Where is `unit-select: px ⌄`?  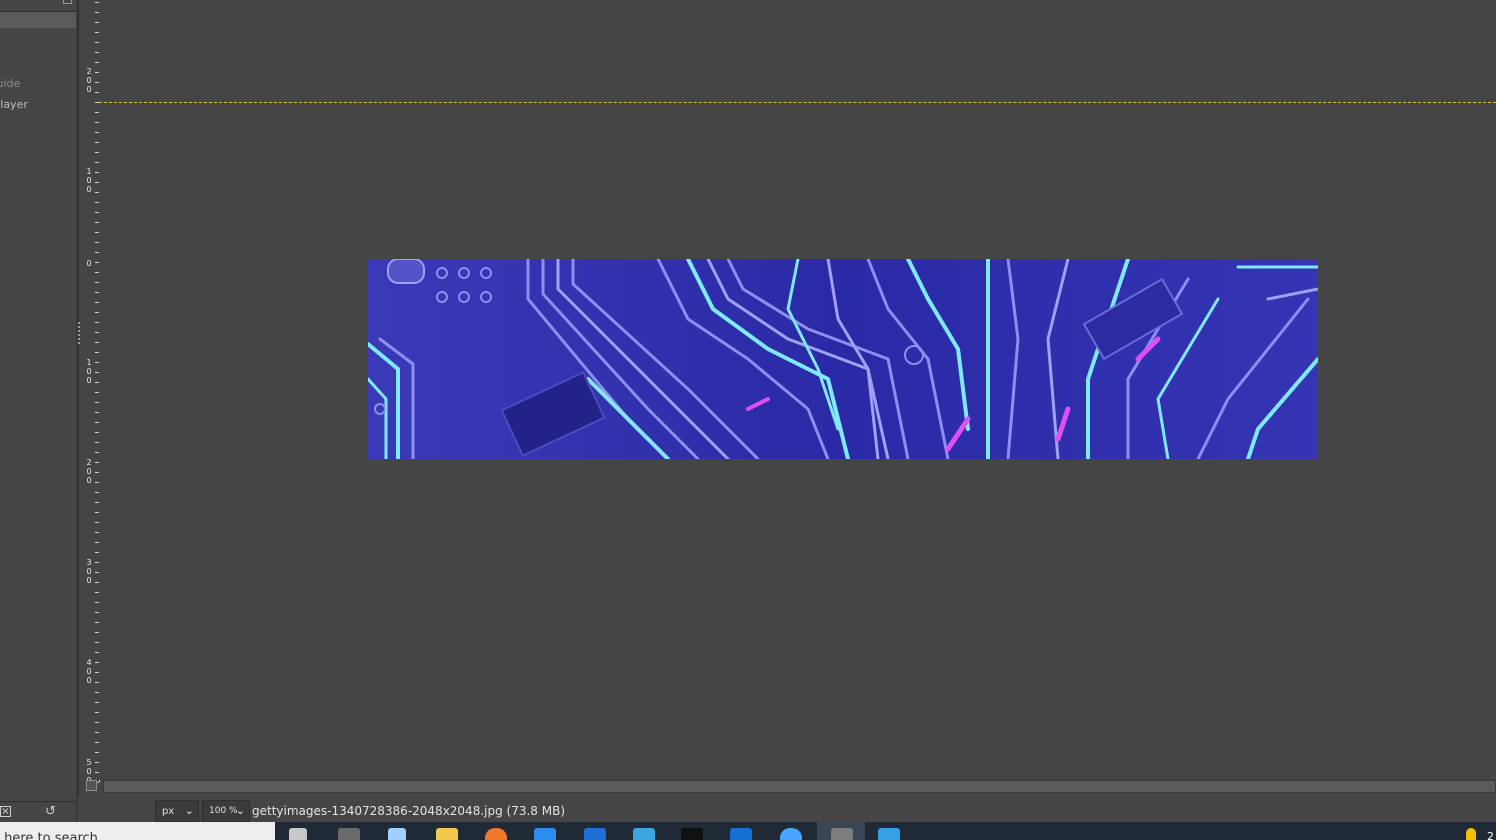 unit-select: px ⌄ is located at coordinates (177, 811).